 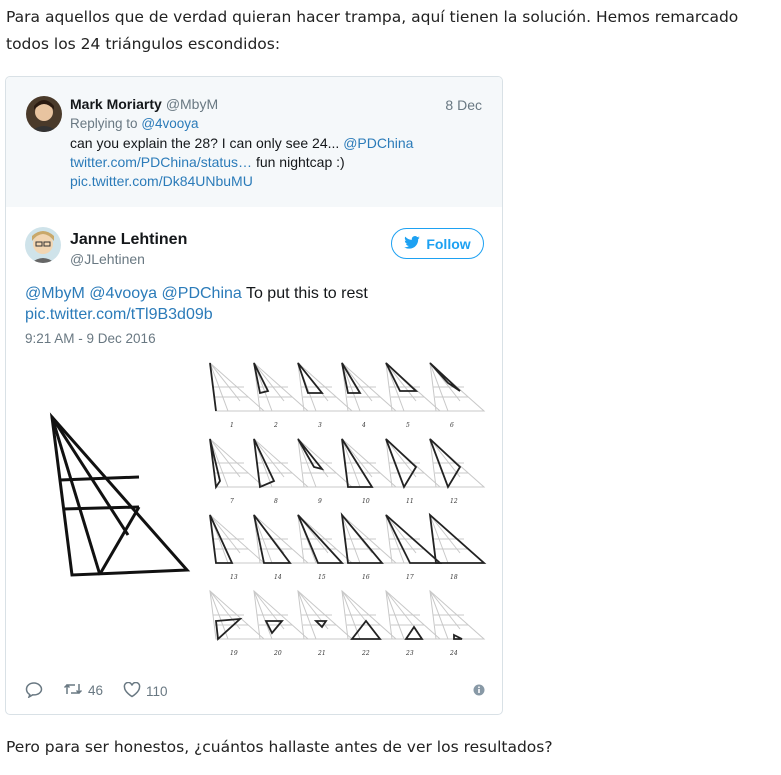 I want to click on figure-number: 11, so click(x=410, y=501).